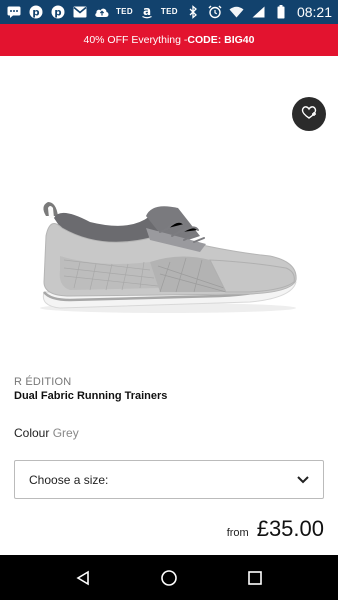 The height and width of the screenshot is (600, 338). Describe the element at coordinates (43, 382) in the screenshot. I see `product-brand: R ÉDITION` at that location.